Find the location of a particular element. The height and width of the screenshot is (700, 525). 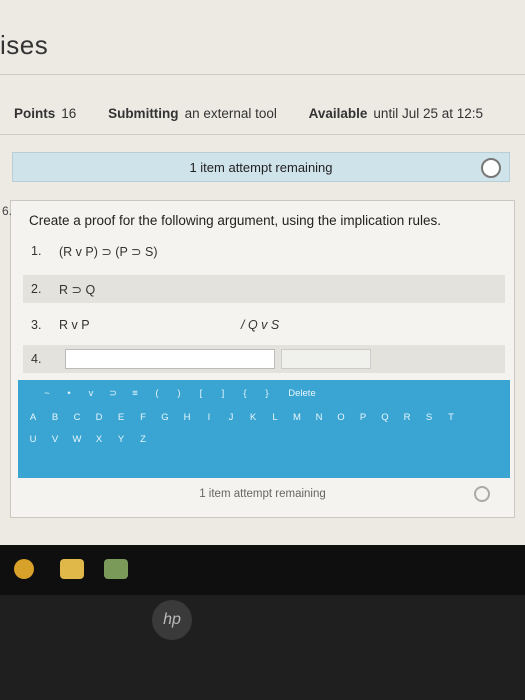

key: T is located at coordinates (451, 417).